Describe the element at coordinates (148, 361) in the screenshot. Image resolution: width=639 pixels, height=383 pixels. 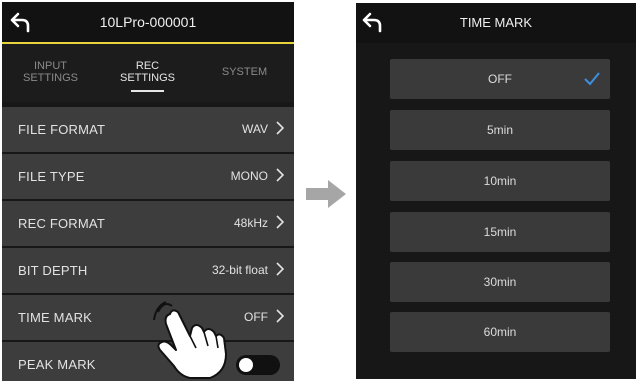
I see `setting-row-peak-mark: PEAK MARK` at that location.